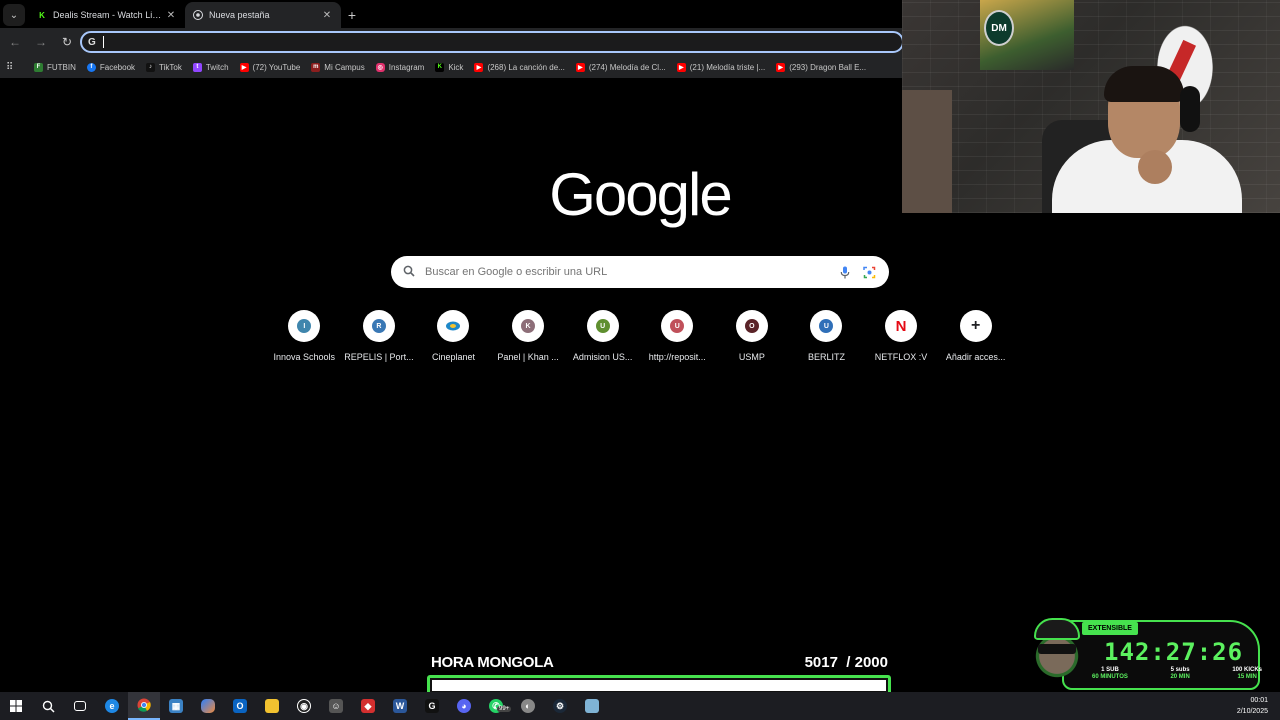  I want to click on new-tab-button: +, so click(352, 15).